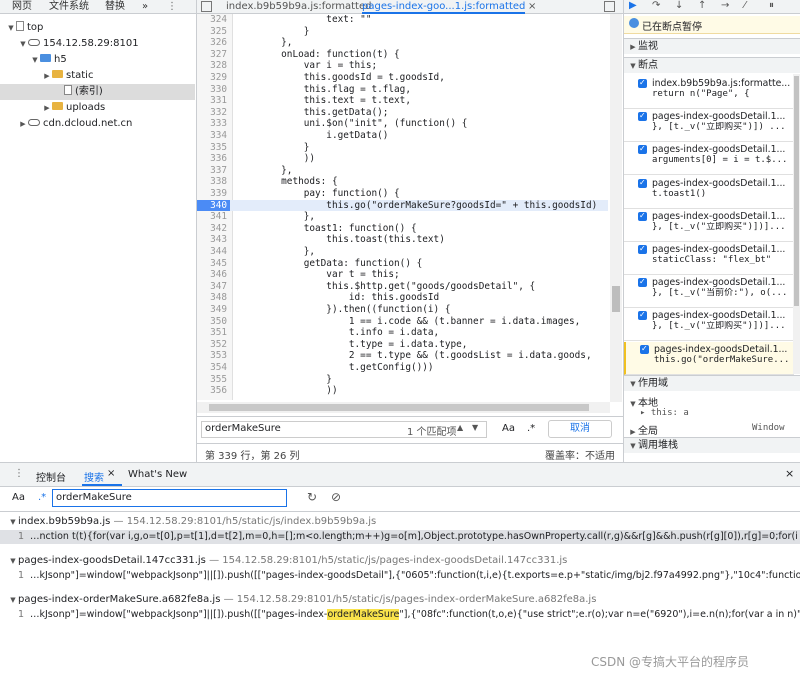 Image resolution: width=800 pixels, height=676 pixels. What do you see at coordinates (402, 217) in the screenshot?
I see `code-line: 341 },` at bounding box center [402, 217].